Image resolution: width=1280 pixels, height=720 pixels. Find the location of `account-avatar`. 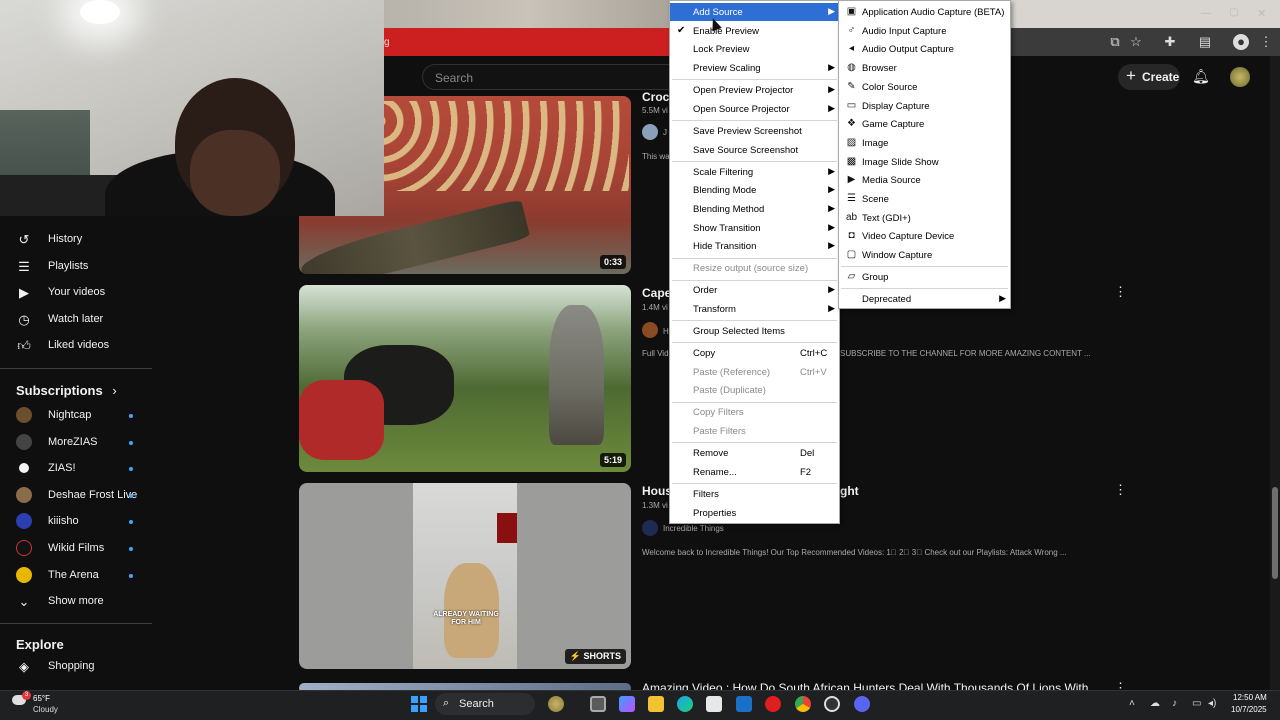

account-avatar is located at coordinates (1240, 77).